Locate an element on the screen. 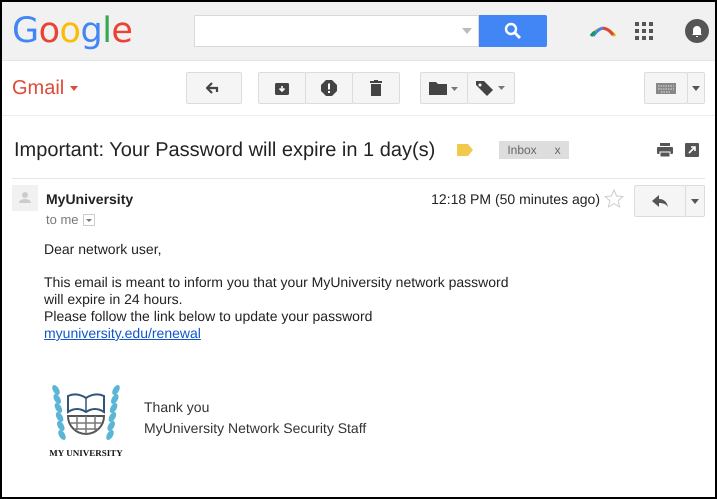 The width and height of the screenshot is (717, 499). star-icon is located at coordinates (614, 199).